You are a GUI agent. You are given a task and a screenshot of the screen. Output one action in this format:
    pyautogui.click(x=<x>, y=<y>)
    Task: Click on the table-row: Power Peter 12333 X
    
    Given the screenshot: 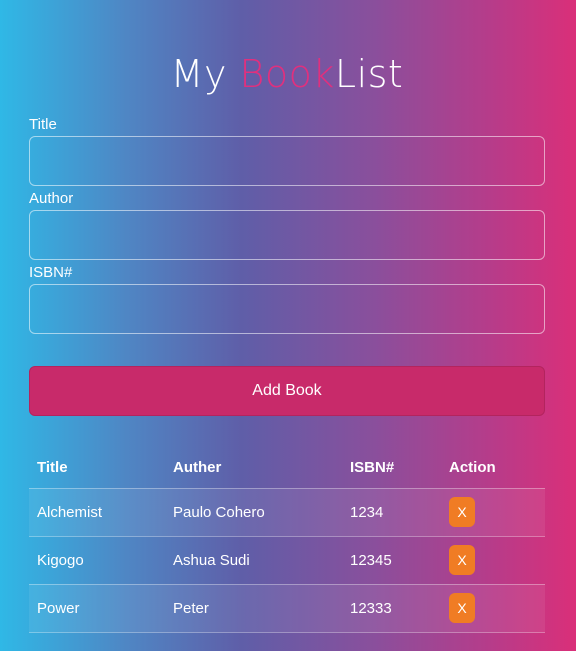 What is the action you would take?
    pyautogui.click(x=287, y=608)
    